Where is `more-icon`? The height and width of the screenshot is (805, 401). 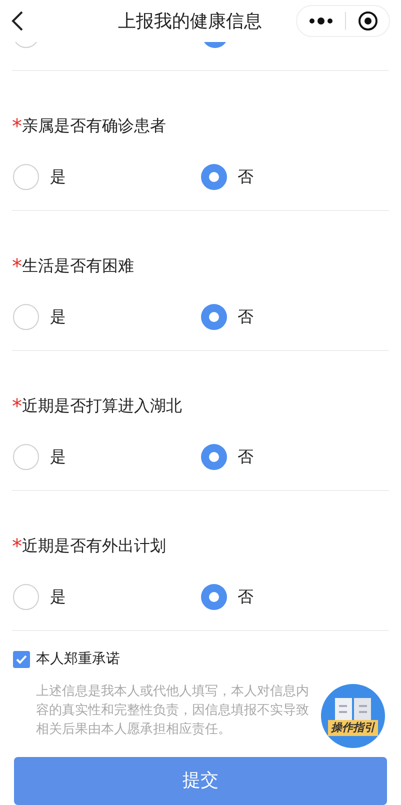 more-icon is located at coordinates (321, 21).